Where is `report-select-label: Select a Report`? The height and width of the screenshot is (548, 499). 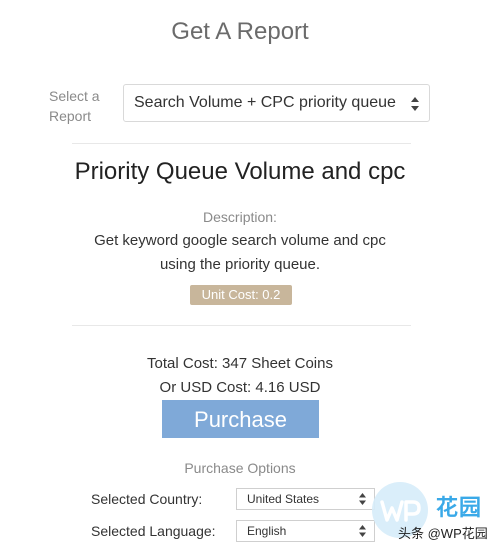 report-select-label: Select a Report is located at coordinates (74, 106).